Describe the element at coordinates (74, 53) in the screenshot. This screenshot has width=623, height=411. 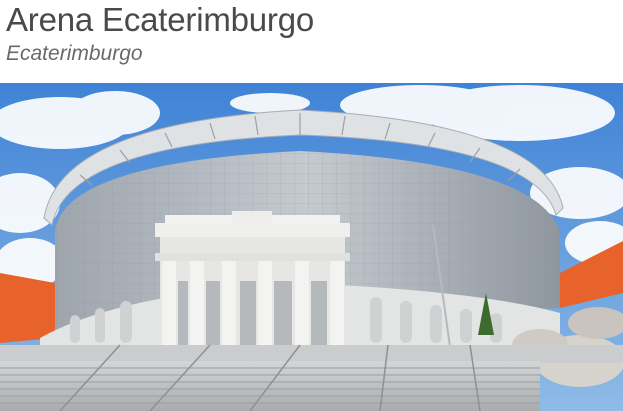
I see `city-subtitle: Ecaterimburgo` at that location.